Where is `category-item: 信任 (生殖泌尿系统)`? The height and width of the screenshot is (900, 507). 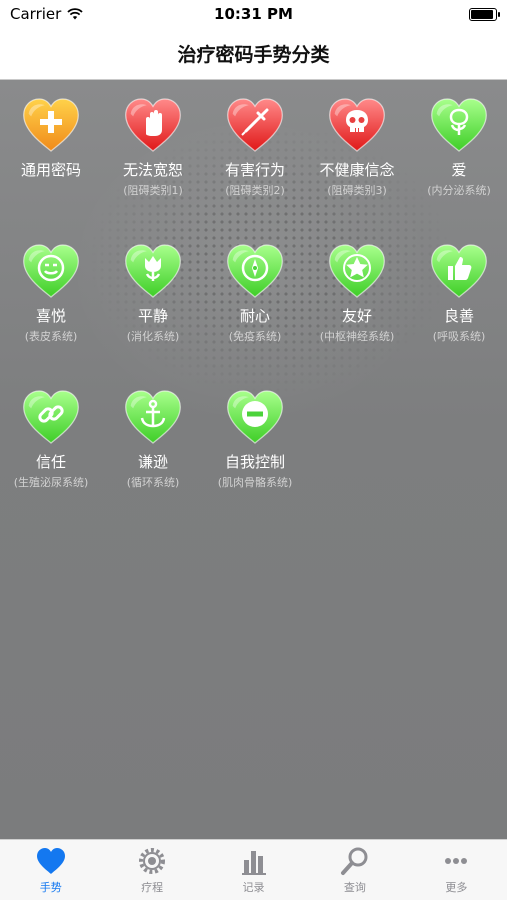
category-item: 信任 (生殖泌尿系统) is located at coordinates (51, 442).